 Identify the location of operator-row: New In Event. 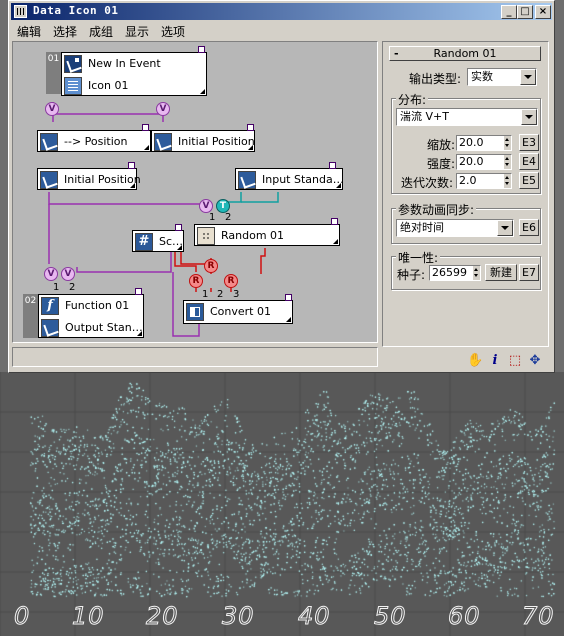
(134, 64).